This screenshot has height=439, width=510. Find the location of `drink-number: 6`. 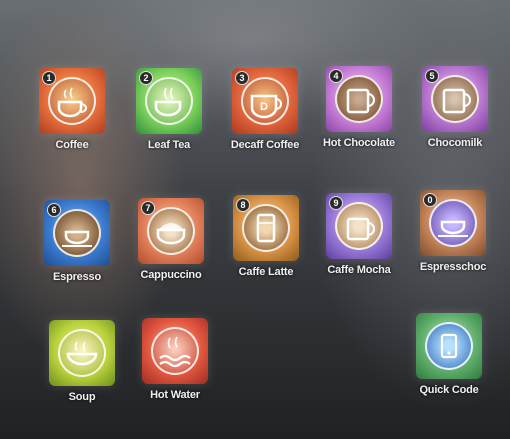

drink-number: 6 is located at coordinates (54, 210).